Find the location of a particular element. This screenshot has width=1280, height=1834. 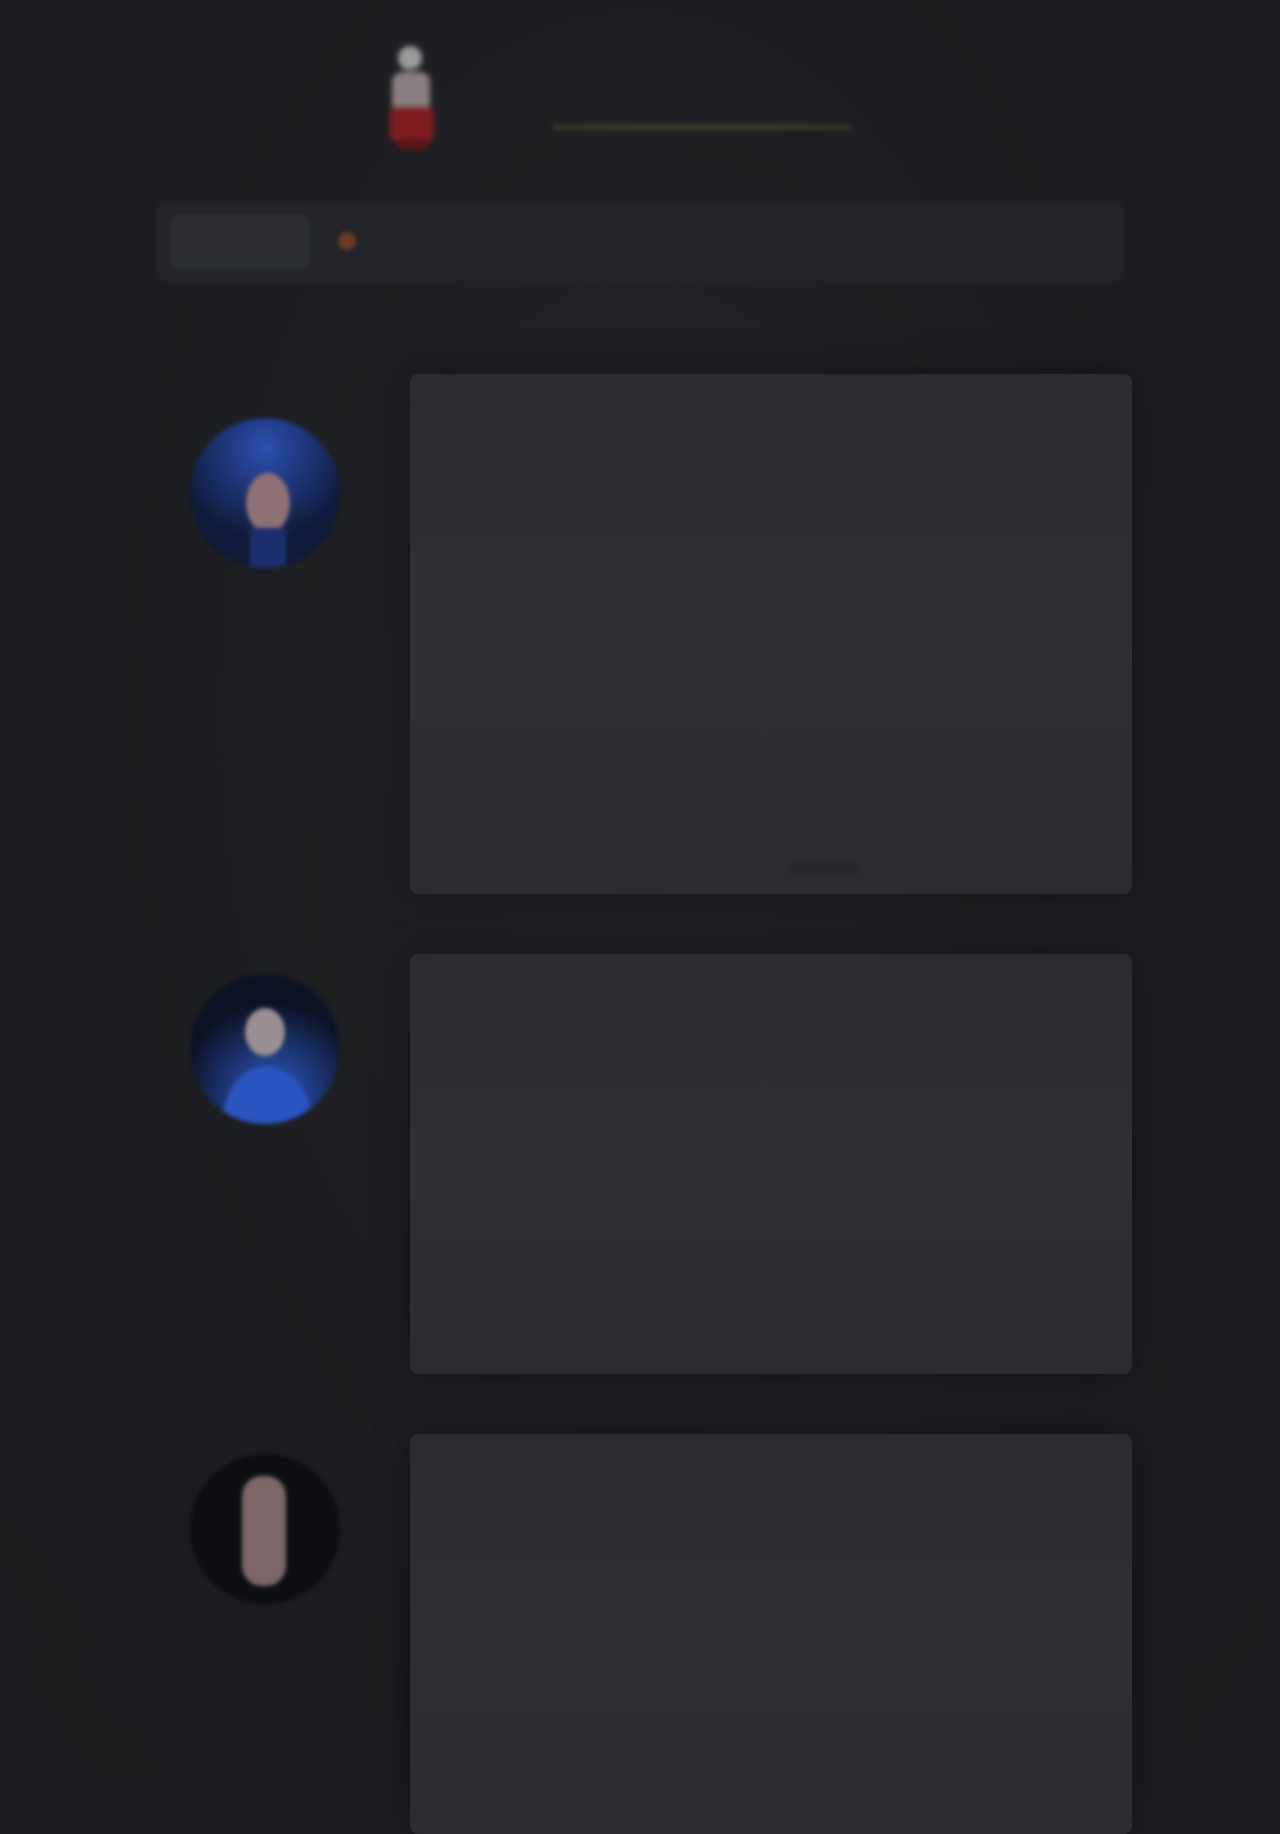

logo-tagline is located at coordinates (702, 127).